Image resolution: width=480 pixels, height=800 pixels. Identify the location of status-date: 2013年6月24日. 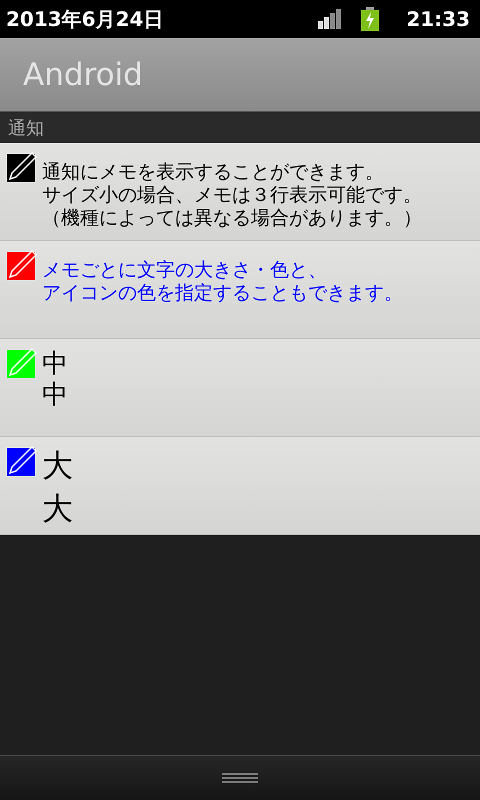
(85, 19).